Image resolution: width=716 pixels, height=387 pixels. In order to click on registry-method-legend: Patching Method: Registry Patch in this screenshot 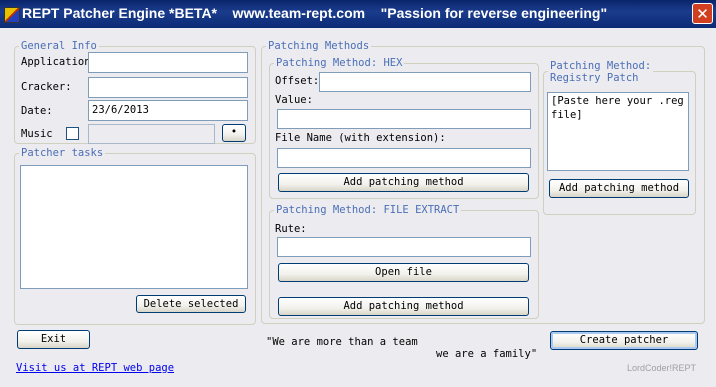, I will do `click(601, 72)`.